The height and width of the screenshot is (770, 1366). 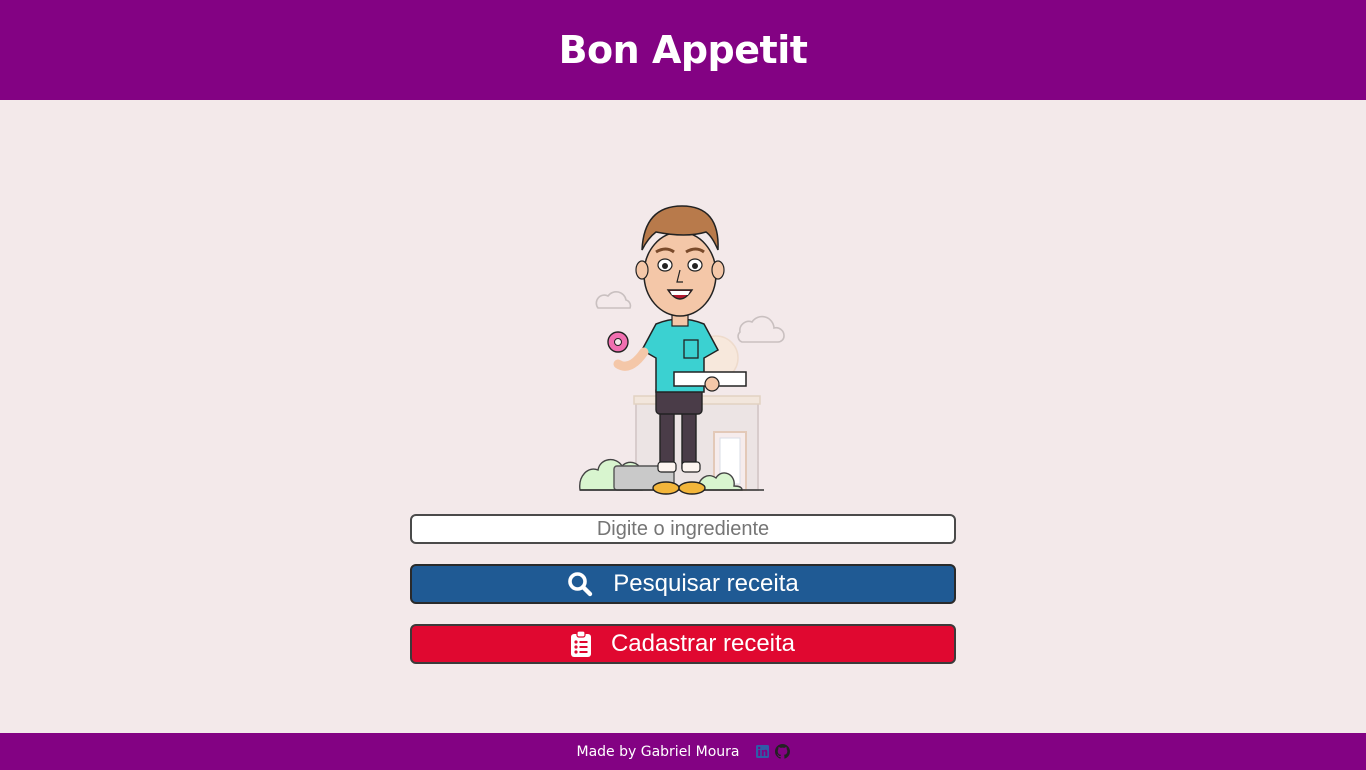 I want to click on register-recipe-button: Cadastrar receita, so click(x=683, y=644).